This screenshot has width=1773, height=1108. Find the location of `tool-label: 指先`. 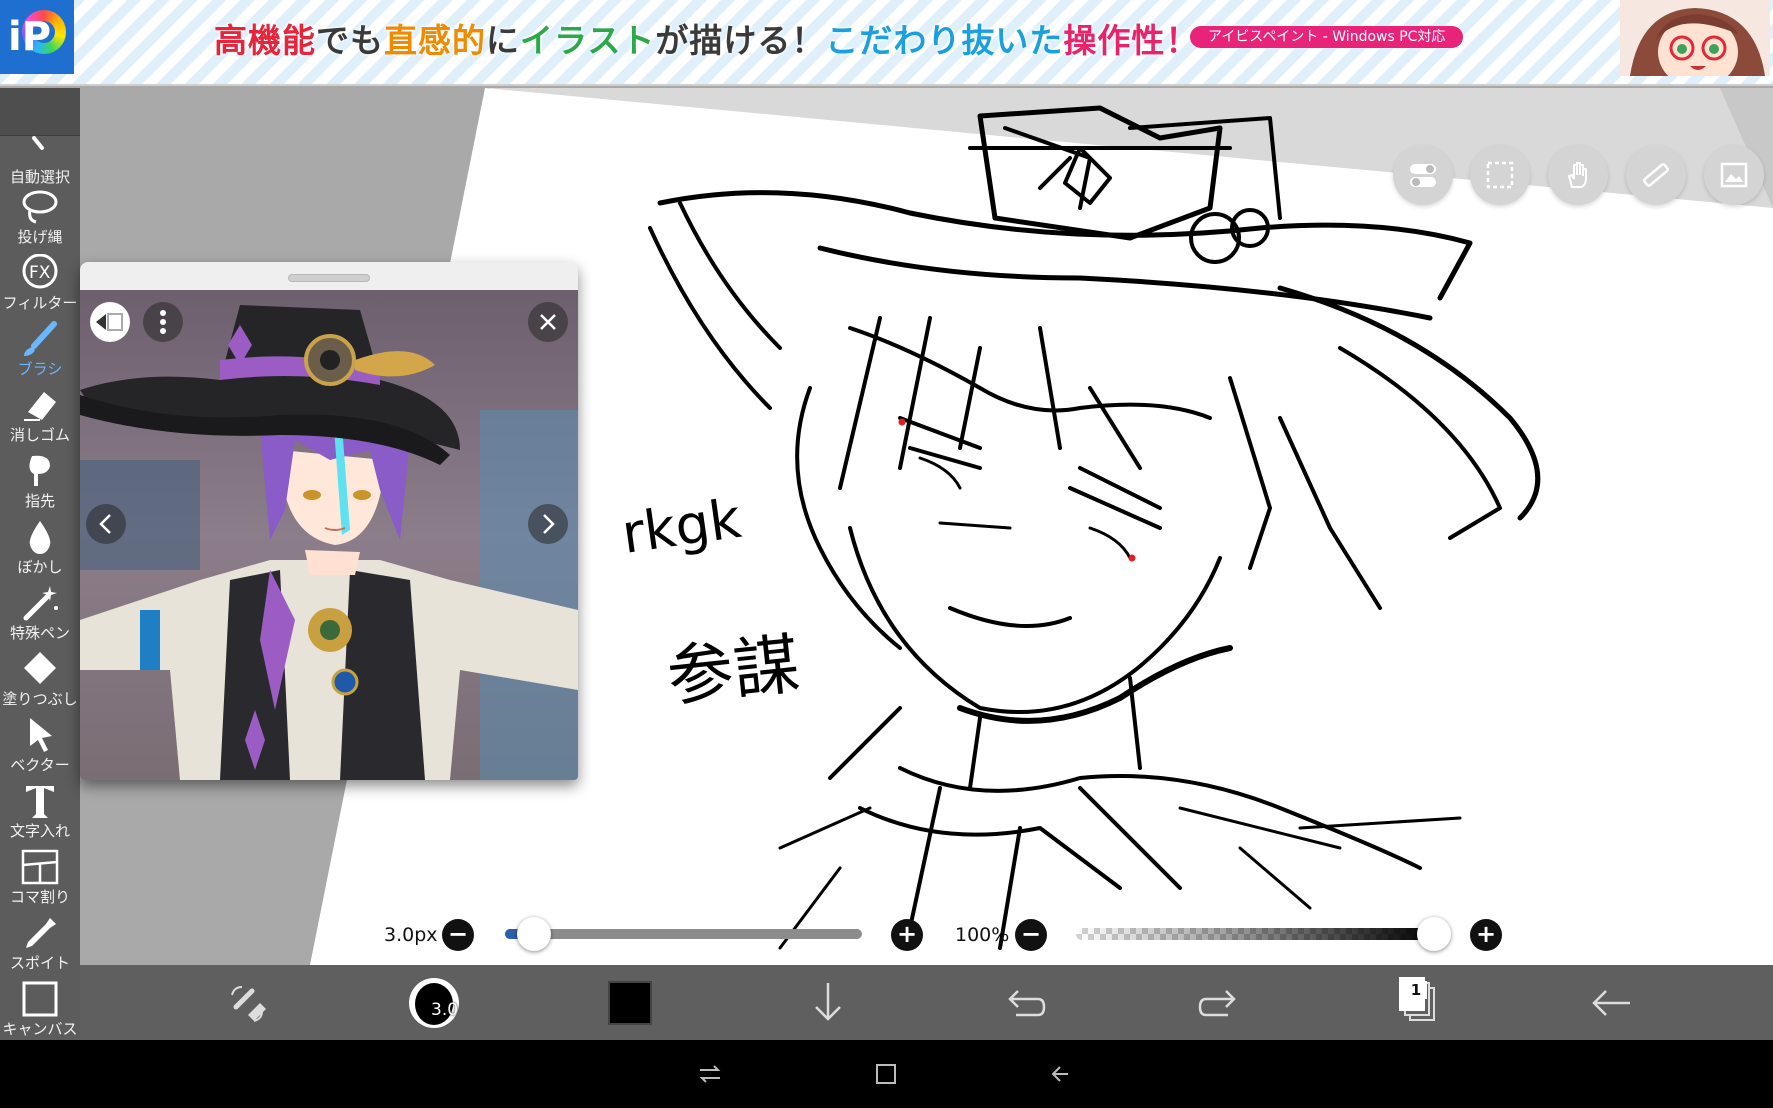

tool-label: 指先 is located at coordinates (39, 501).